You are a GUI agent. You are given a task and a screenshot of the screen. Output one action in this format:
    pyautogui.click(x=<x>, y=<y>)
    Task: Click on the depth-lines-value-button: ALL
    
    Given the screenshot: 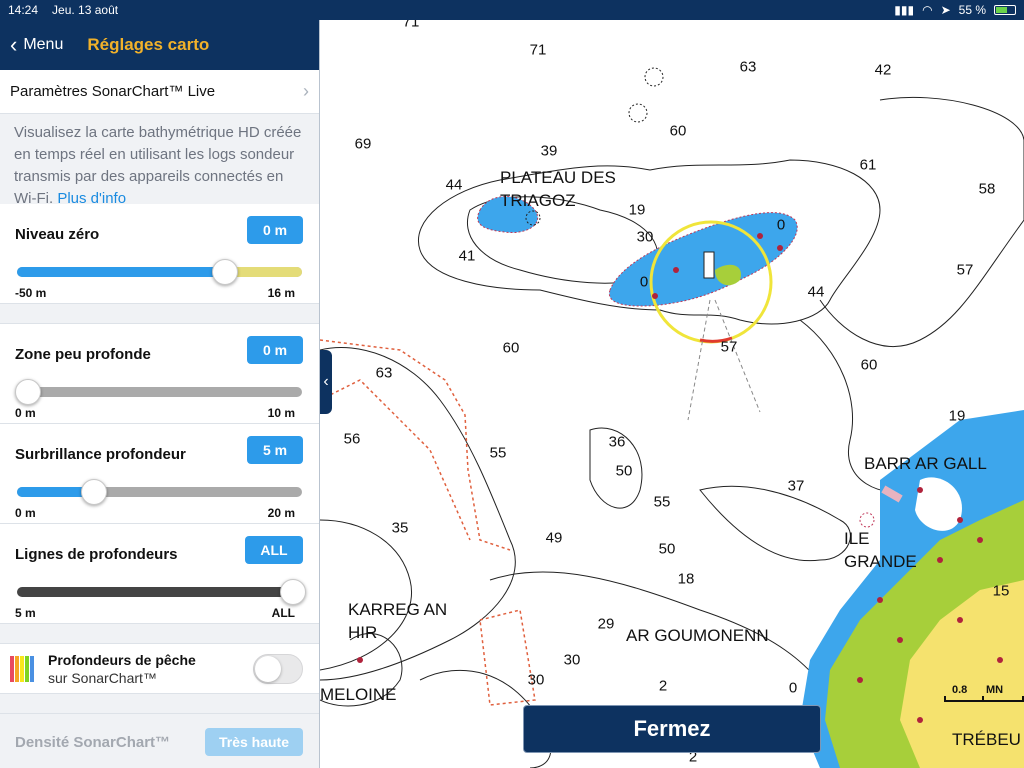 What is the action you would take?
    pyautogui.click(x=274, y=550)
    